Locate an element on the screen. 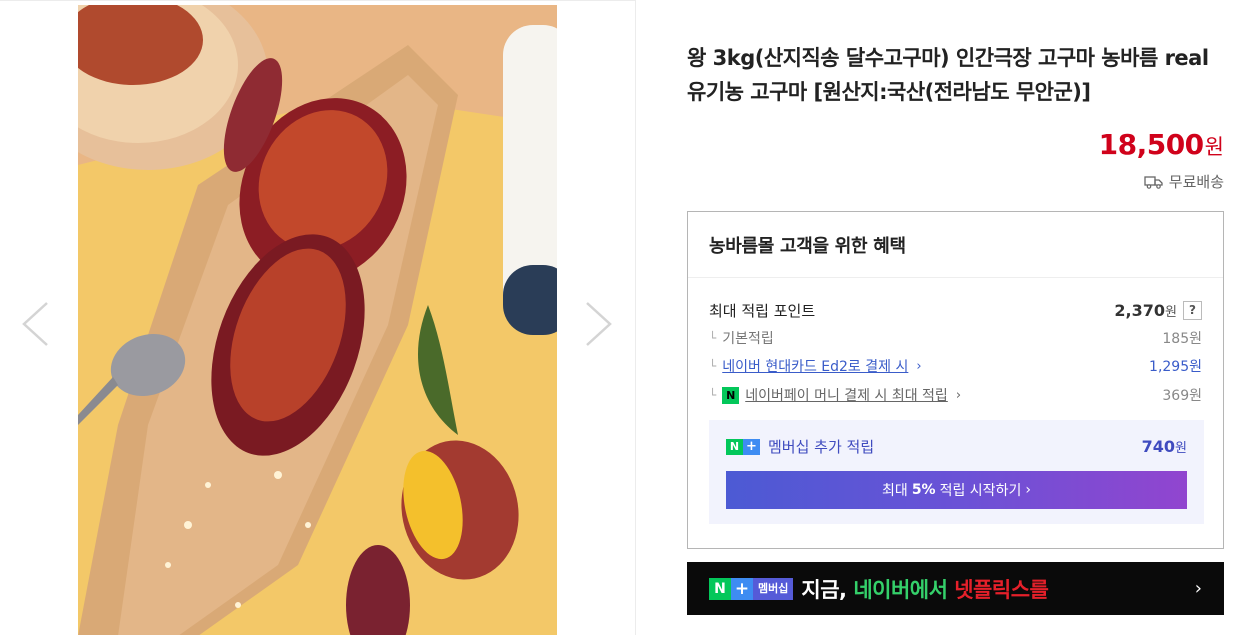 The width and height of the screenshot is (1245, 635). truck-icon is located at coordinates (1153, 182).